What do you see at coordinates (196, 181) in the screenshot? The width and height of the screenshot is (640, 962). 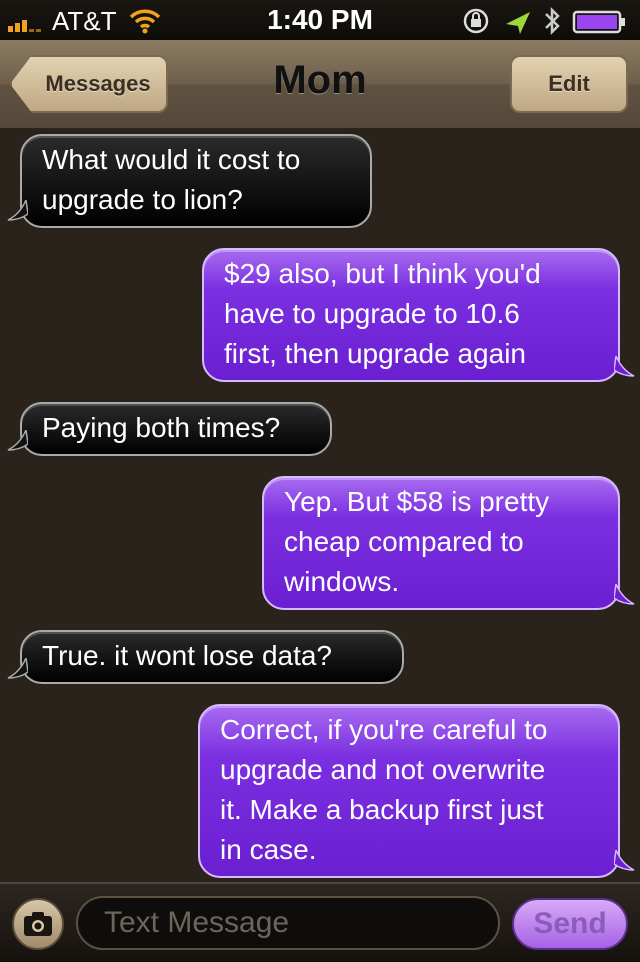 I see `incoming-message: What would it cost to upgrade to lion?` at bounding box center [196, 181].